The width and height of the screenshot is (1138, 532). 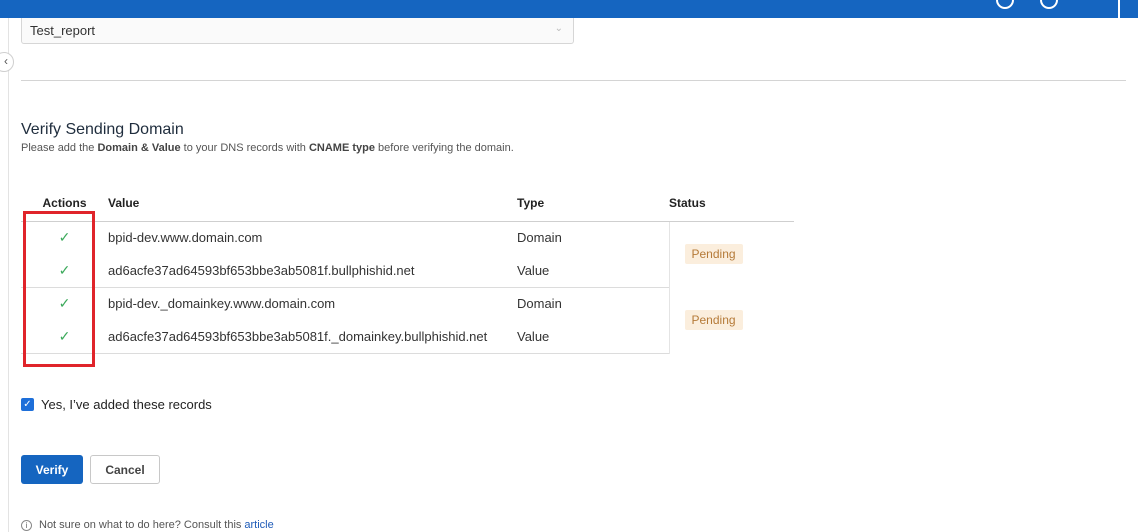 What do you see at coordinates (1005, 4) in the screenshot?
I see `help-icon` at bounding box center [1005, 4].